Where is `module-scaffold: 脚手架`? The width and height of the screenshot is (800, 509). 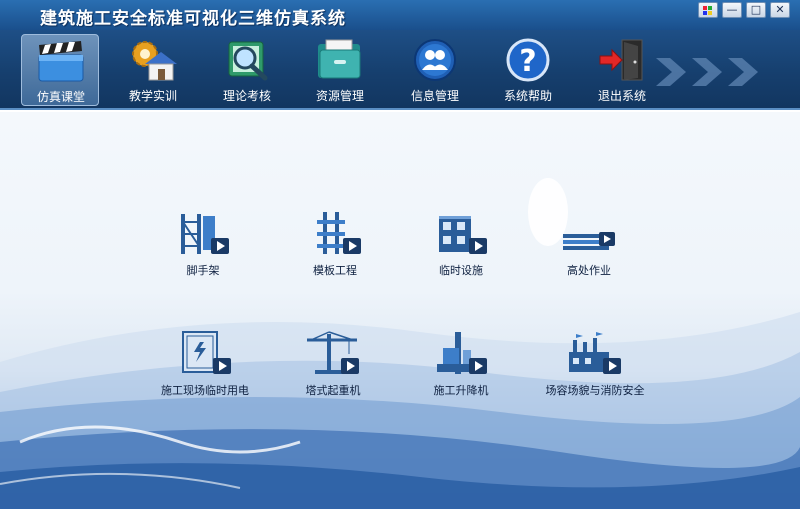 module-scaffold: 脚手架 is located at coordinates (203, 250).